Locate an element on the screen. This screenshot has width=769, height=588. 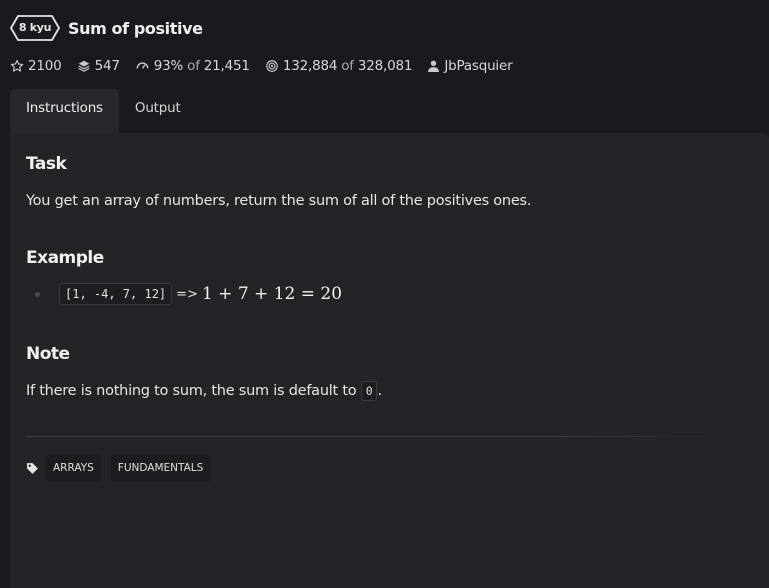
note-heading: Note is located at coordinates (48, 354).